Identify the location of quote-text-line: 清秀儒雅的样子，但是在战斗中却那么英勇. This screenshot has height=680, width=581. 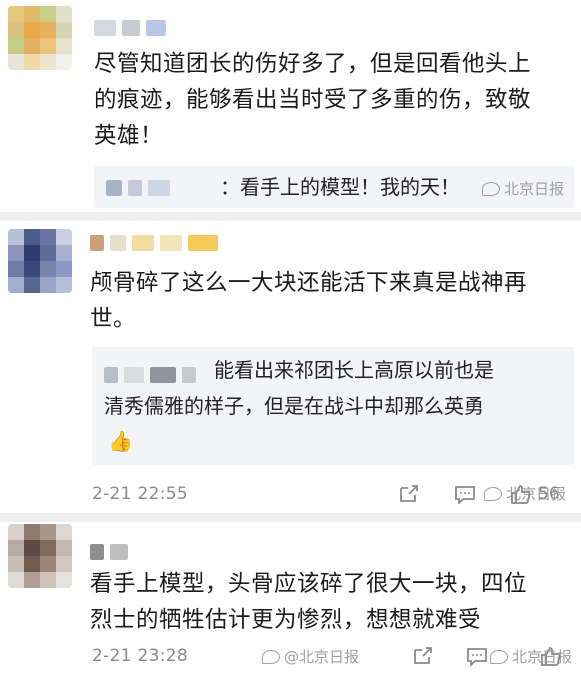
(294, 406).